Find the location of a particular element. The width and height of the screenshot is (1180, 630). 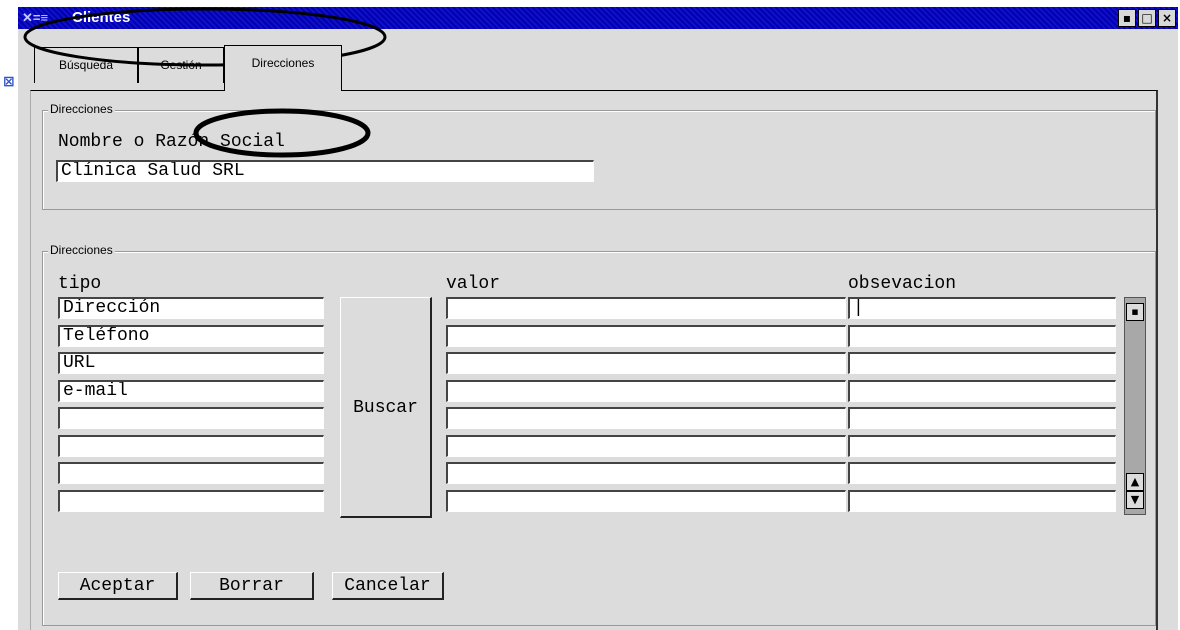

annotation-overlay is located at coordinates (205, 82).